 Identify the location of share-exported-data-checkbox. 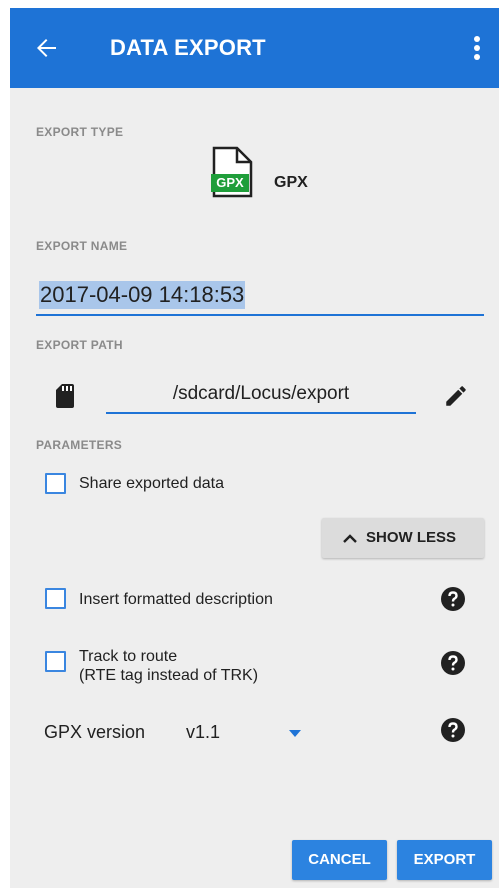
(55, 483).